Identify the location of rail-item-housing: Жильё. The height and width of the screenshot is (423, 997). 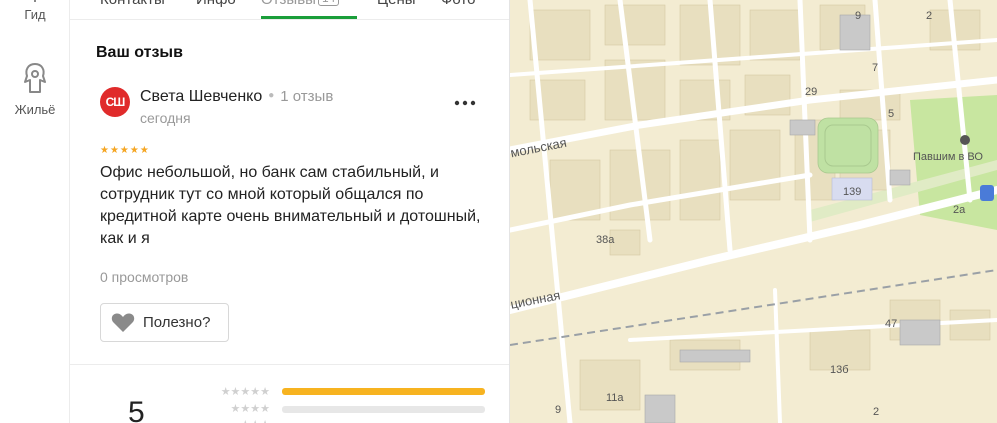
(35, 89).